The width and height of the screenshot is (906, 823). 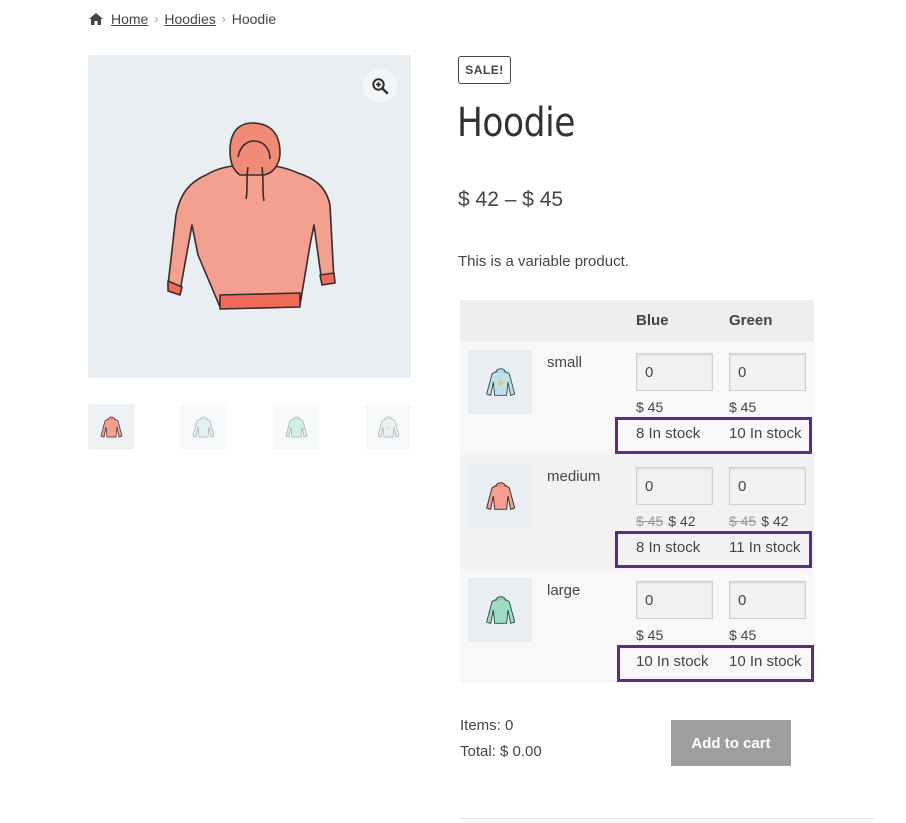 I want to click on divider, so click(x=666, y=818).